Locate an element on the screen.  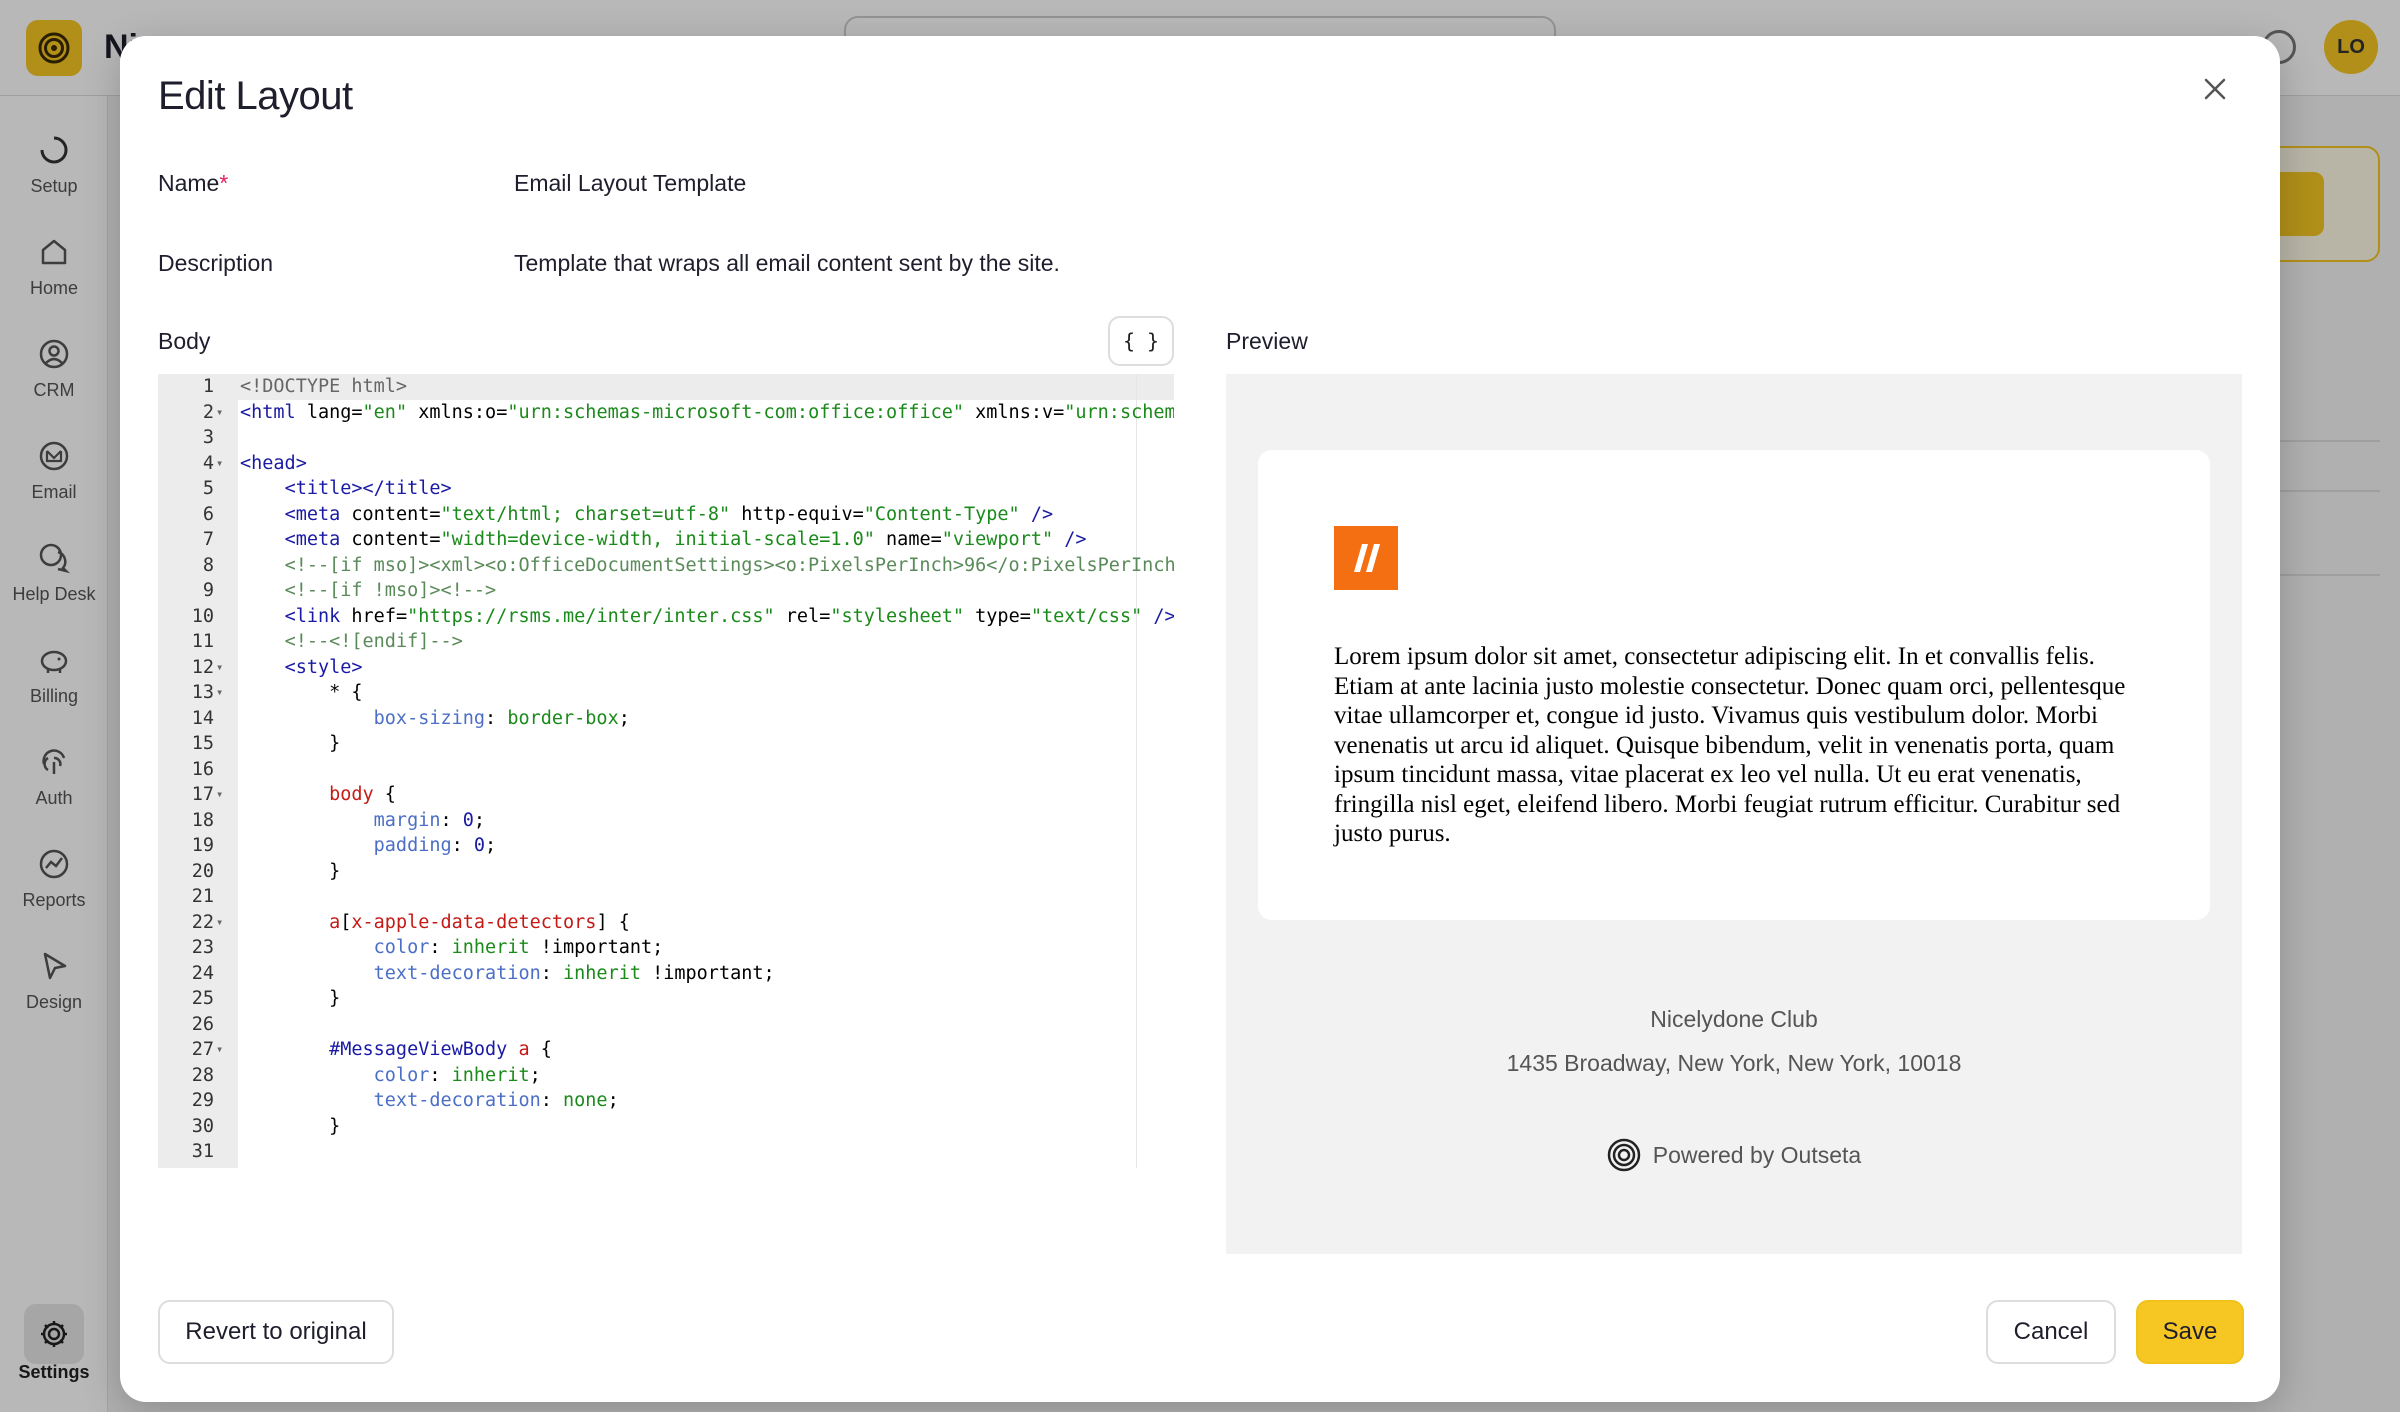
code-line: 20 } is located at coordinates (666, 872).